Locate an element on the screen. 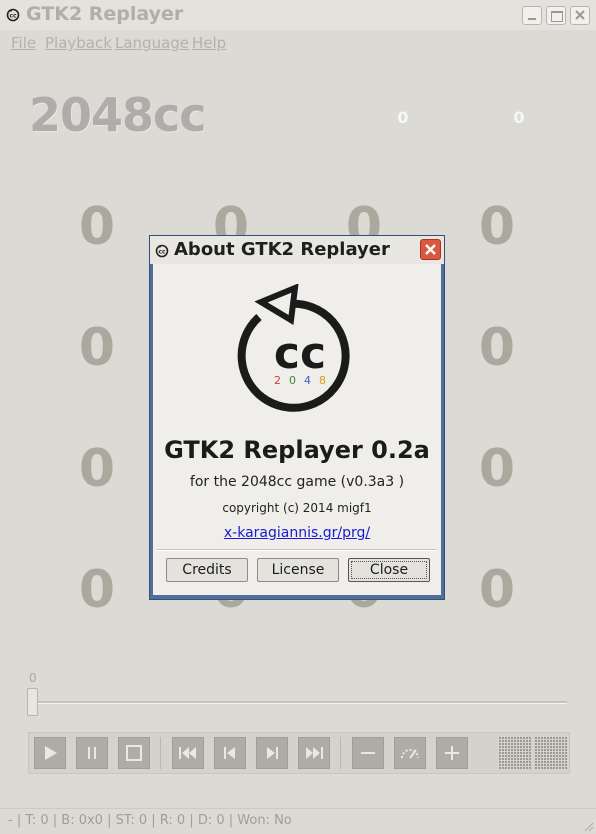 Image resolution: width=596 pixels, height=834 pixels. next-icon is located at coordinates (272, 753).